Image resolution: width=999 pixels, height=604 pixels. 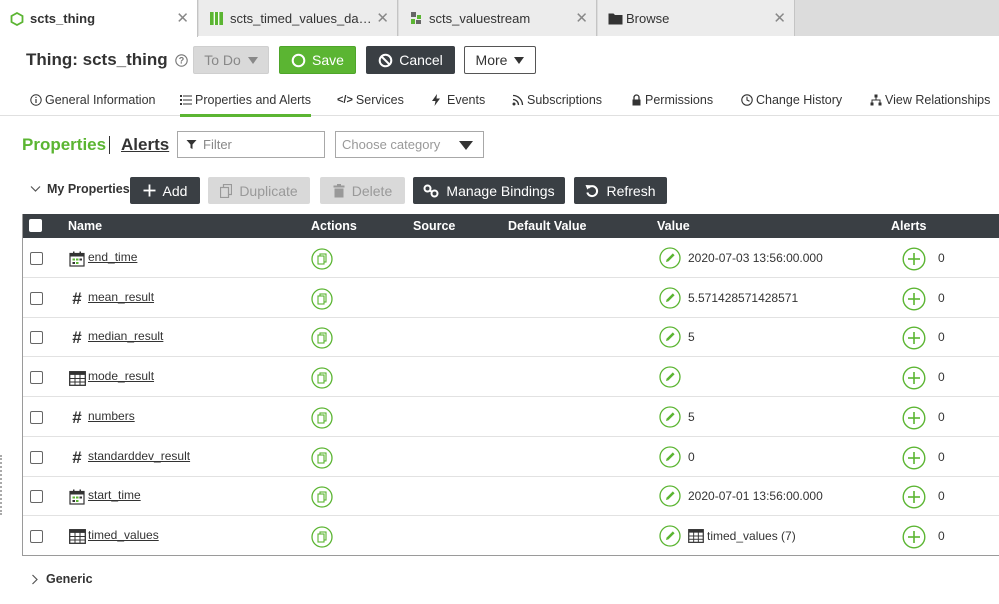 I want to click on property-name-link: numbers, so click(x=111, y=416).